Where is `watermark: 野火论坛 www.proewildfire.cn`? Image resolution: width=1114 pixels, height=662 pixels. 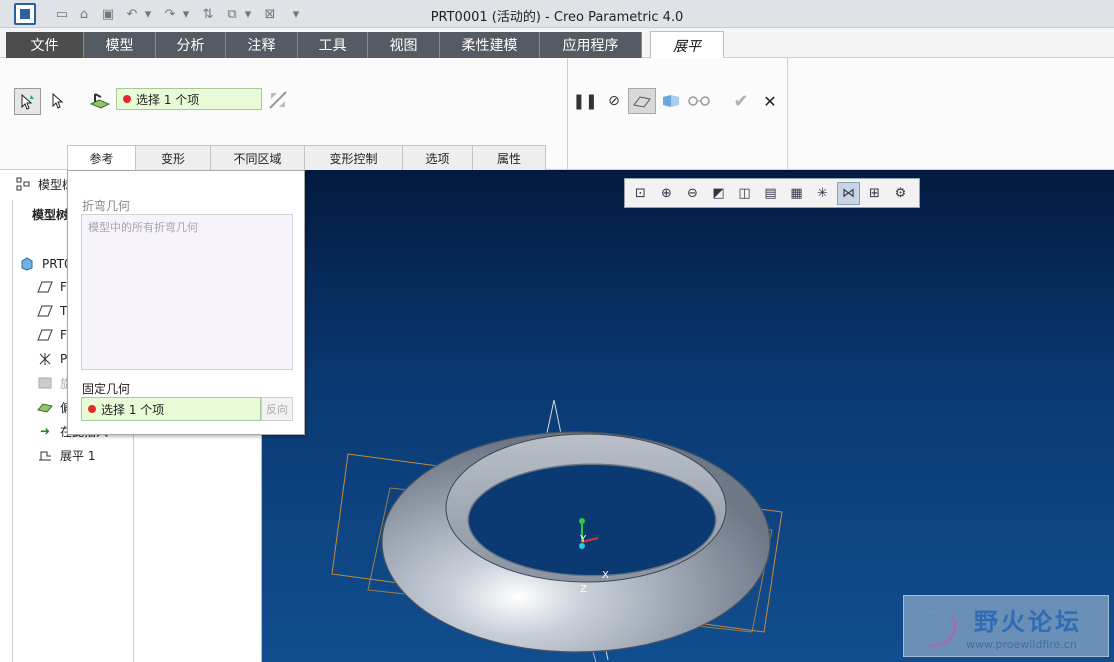 watermark: 野火论坛 www.proewildfire.cn is located at coordinates (1006, 626).